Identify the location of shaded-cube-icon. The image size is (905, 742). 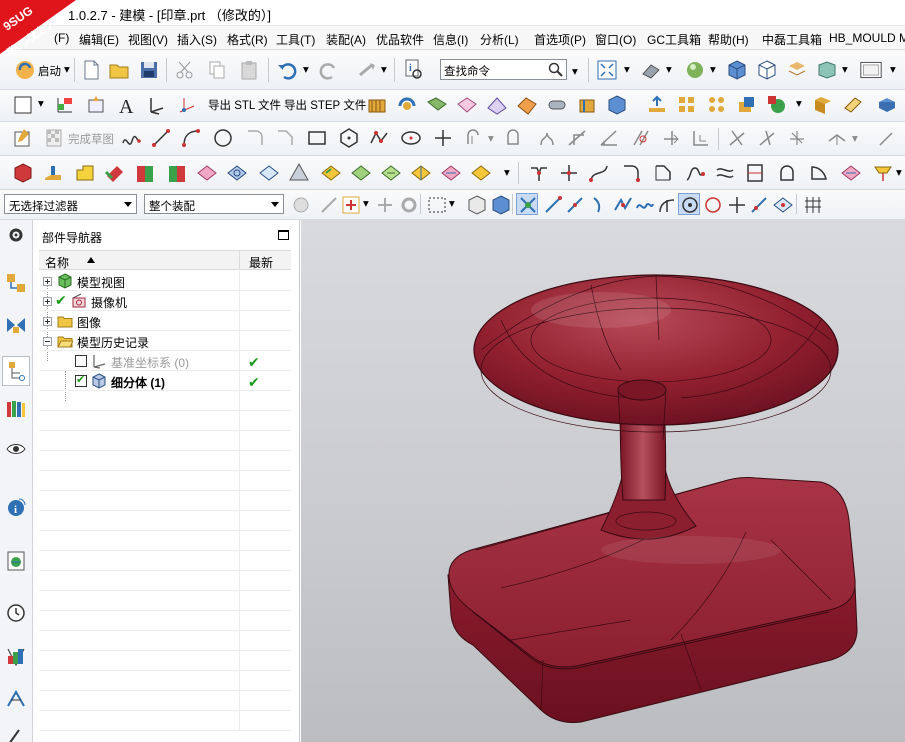
(737, 70).